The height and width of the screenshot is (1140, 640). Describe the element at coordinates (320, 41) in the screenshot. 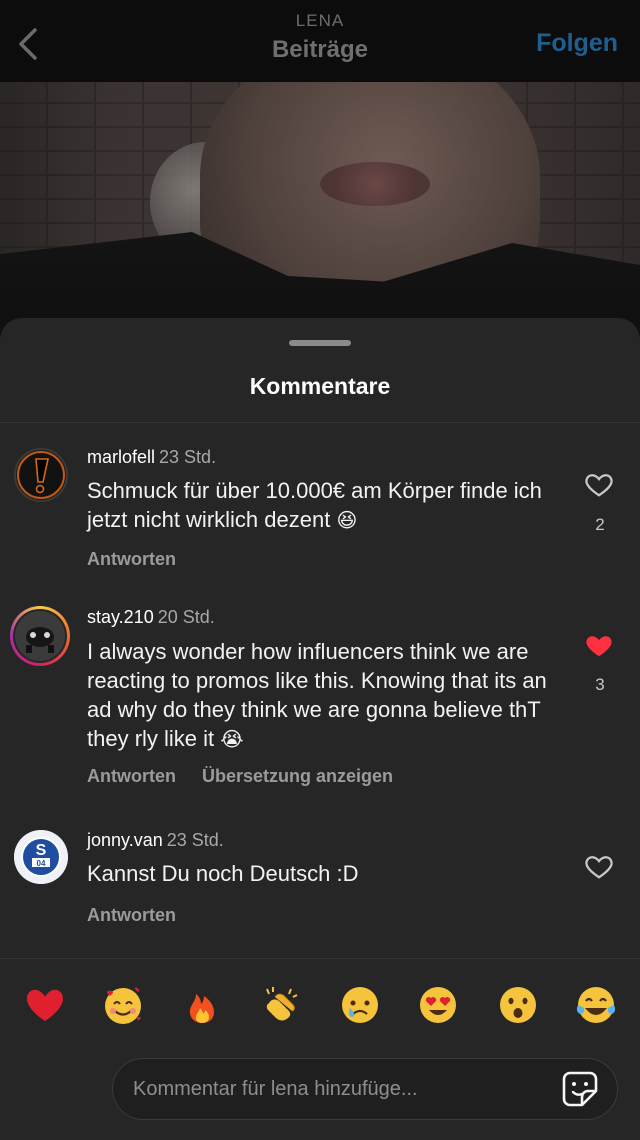

I see `top-nav-bar: LENA Beiträge Folgen` at that location.